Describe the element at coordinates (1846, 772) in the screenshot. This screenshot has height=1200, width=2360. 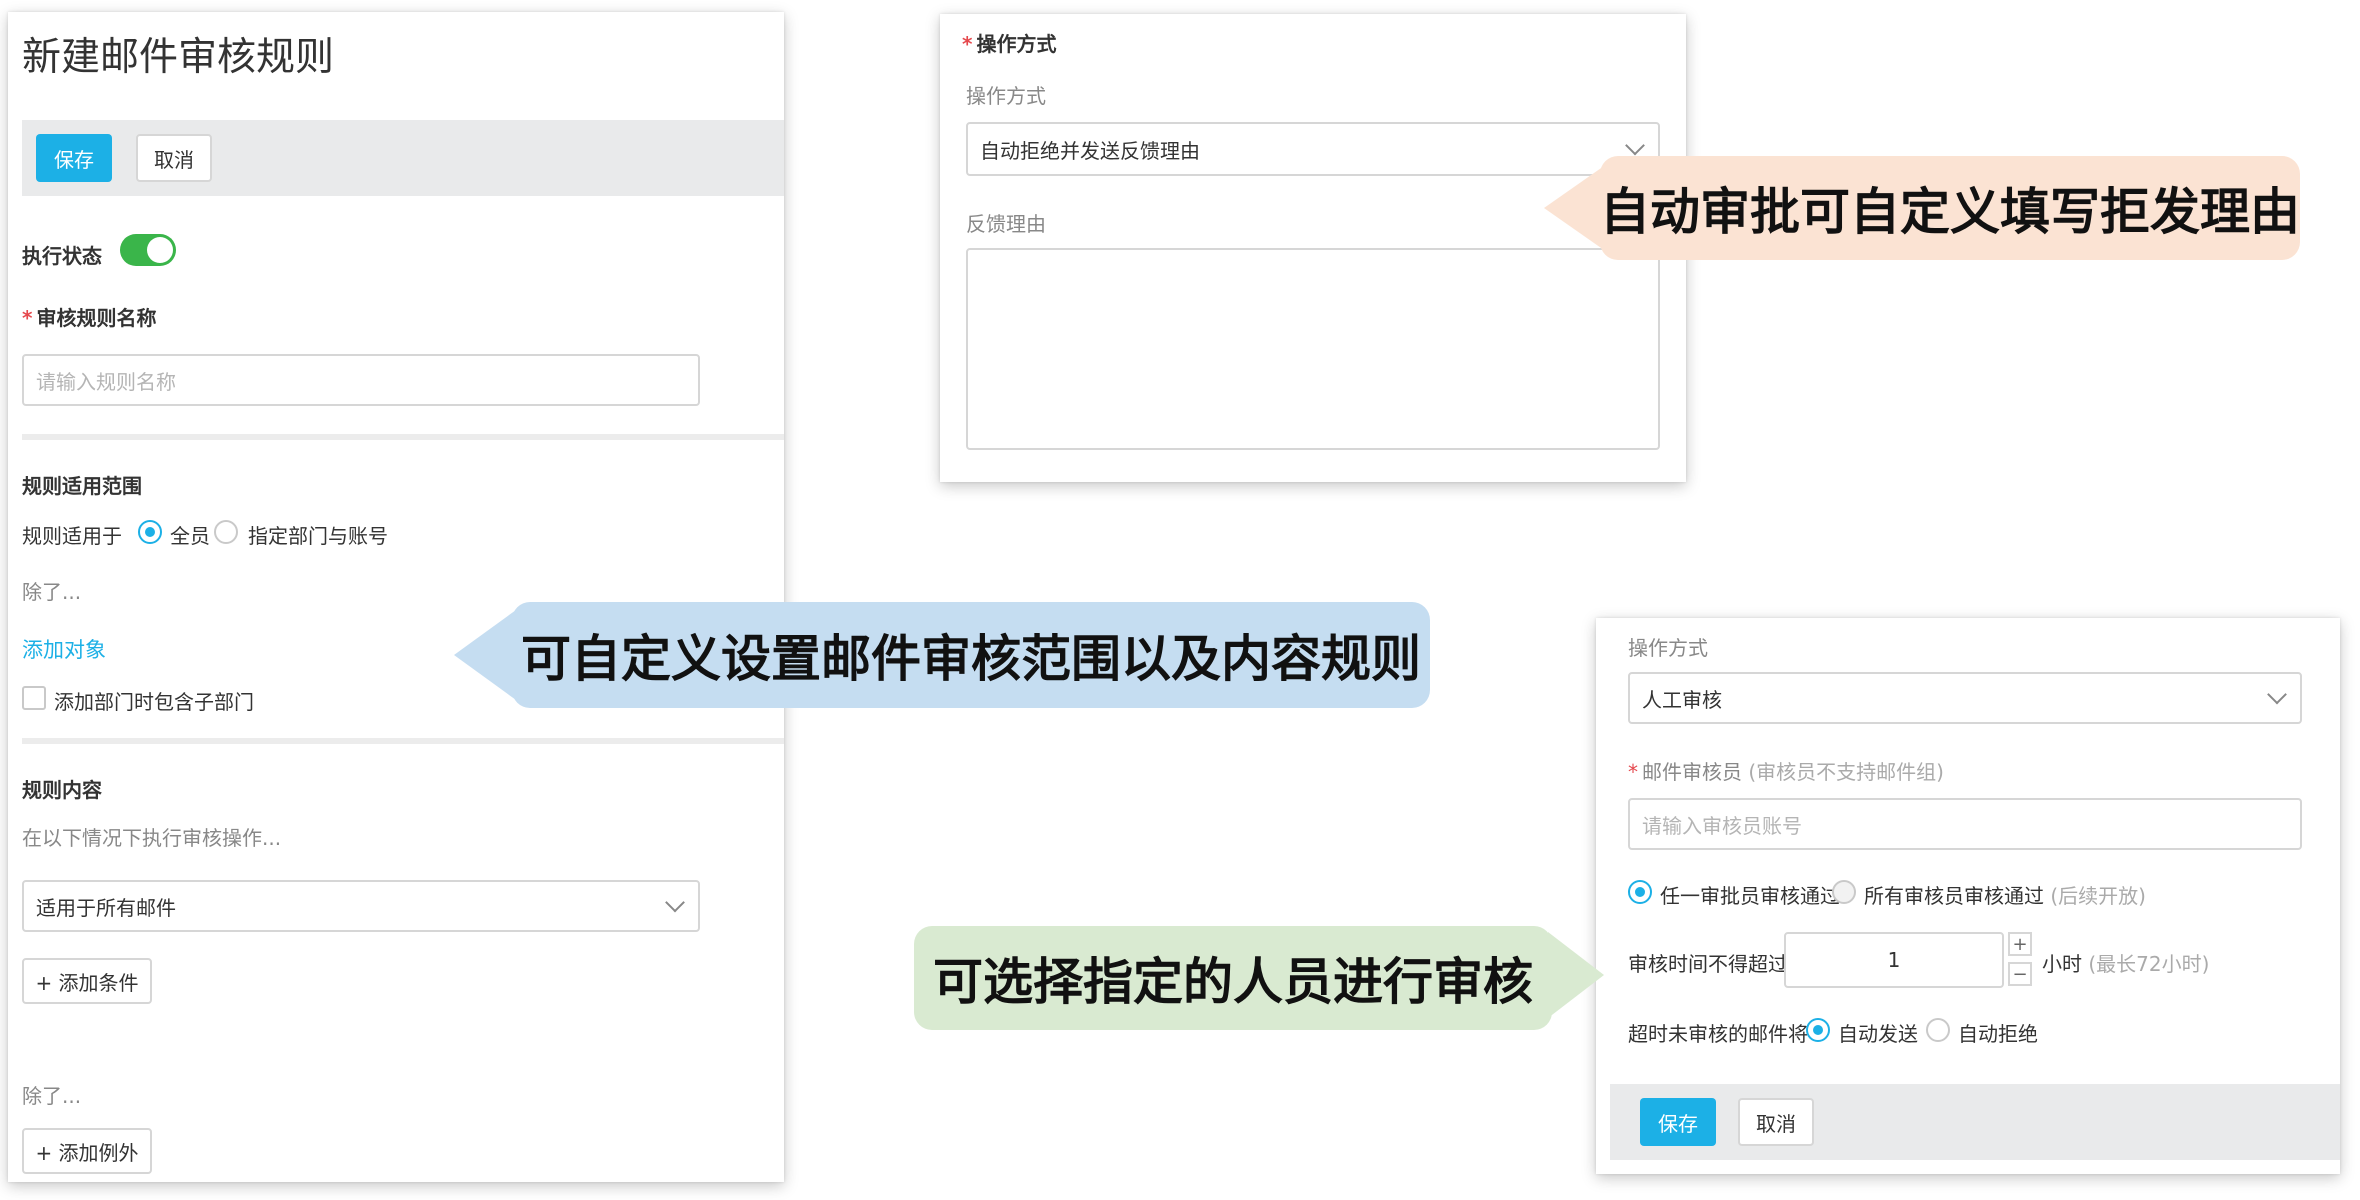
I see `reviewer-note: (审核员不支持邮件组)` at that location.